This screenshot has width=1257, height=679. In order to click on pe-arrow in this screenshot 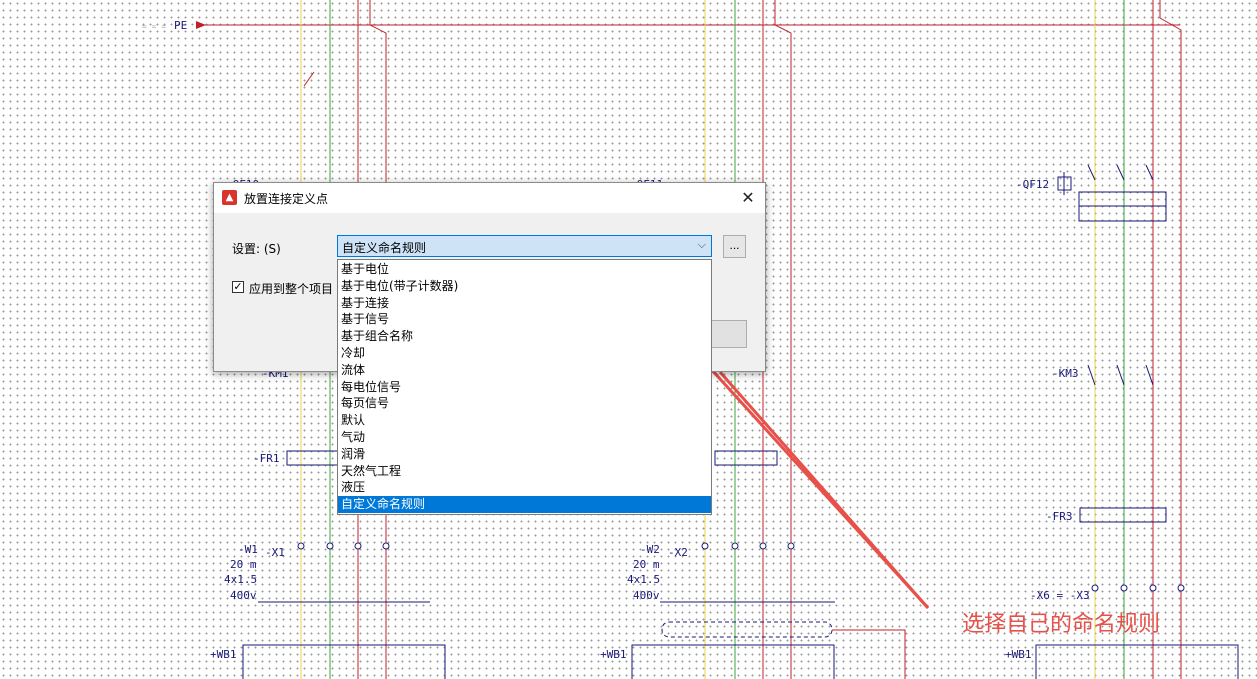, I will do `click(201, 25)`.